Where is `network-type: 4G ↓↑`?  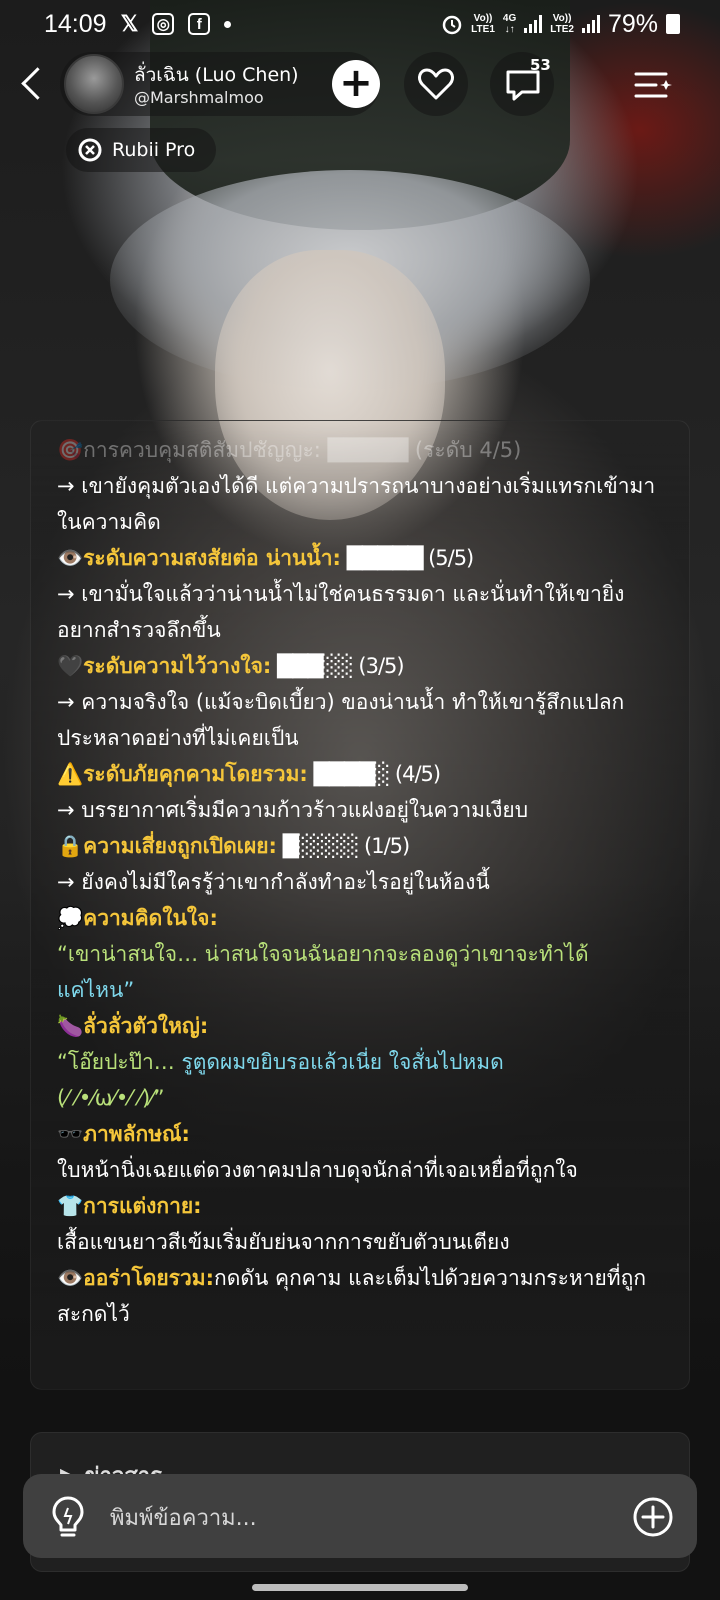
network-type: 4G ↓↑ is located at coordinates (509, 24).